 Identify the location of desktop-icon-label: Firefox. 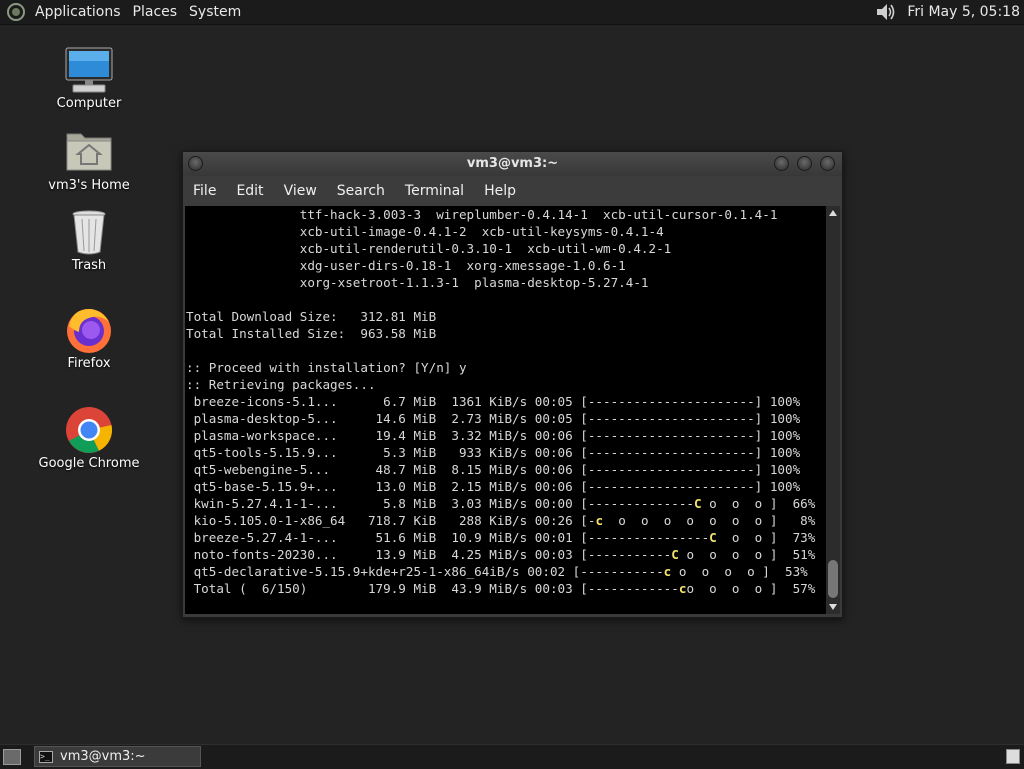
(89, 363).